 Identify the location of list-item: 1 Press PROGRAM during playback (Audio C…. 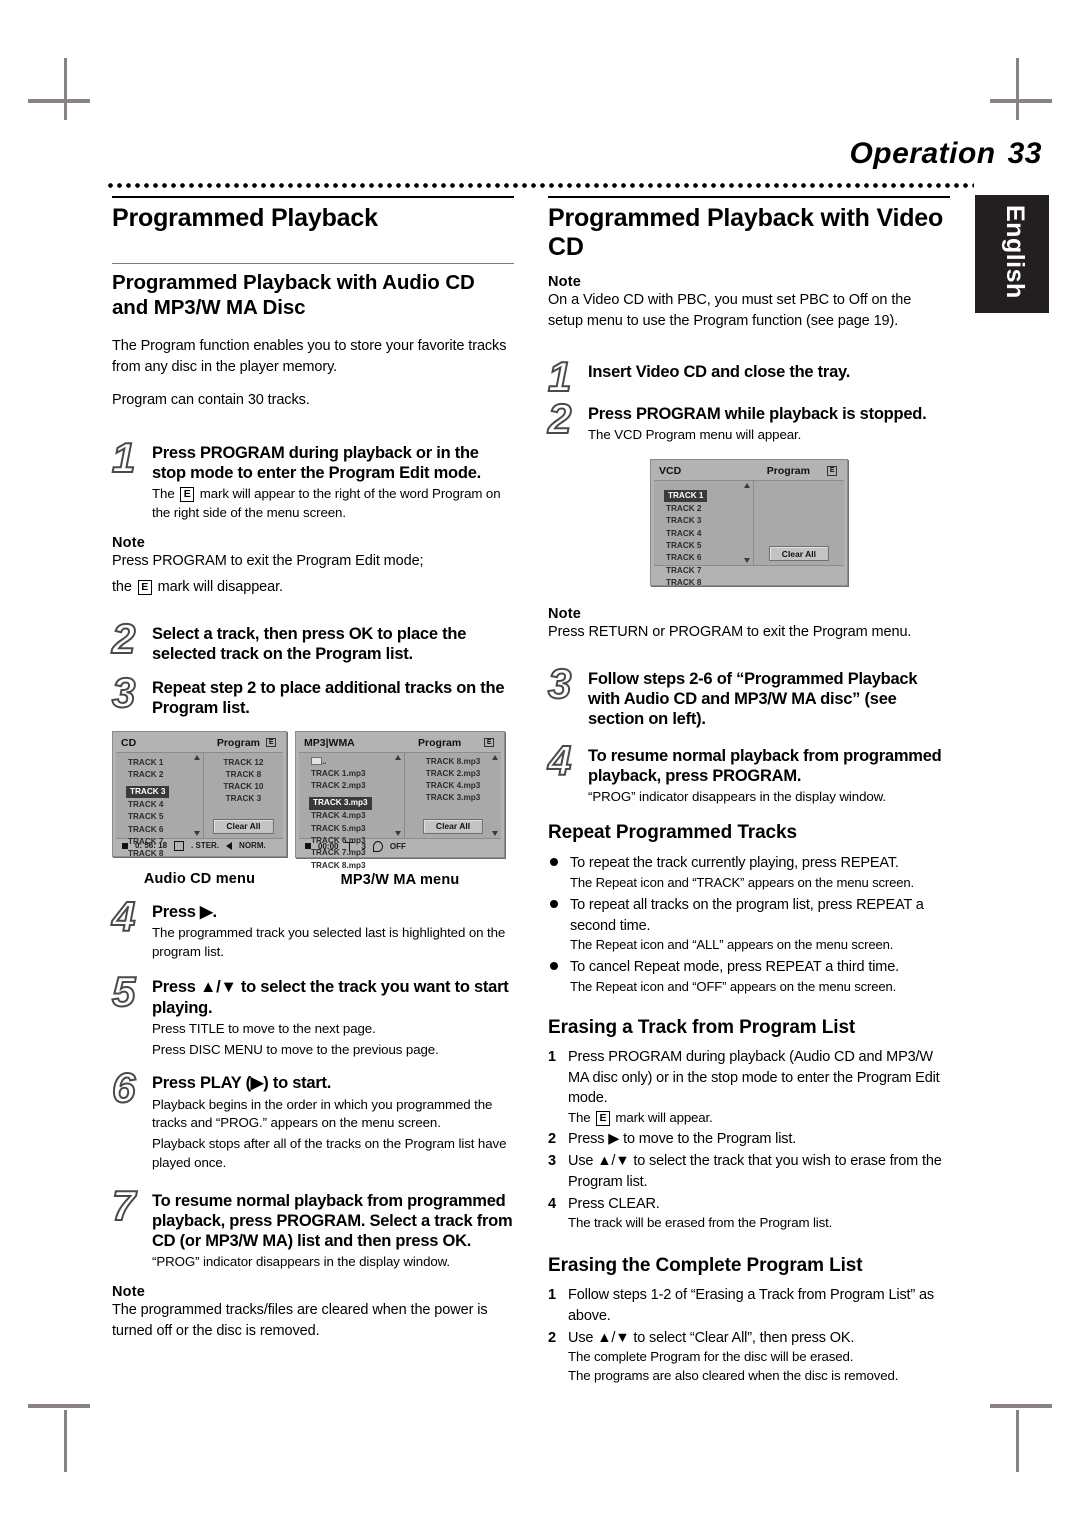
(749, 1087).